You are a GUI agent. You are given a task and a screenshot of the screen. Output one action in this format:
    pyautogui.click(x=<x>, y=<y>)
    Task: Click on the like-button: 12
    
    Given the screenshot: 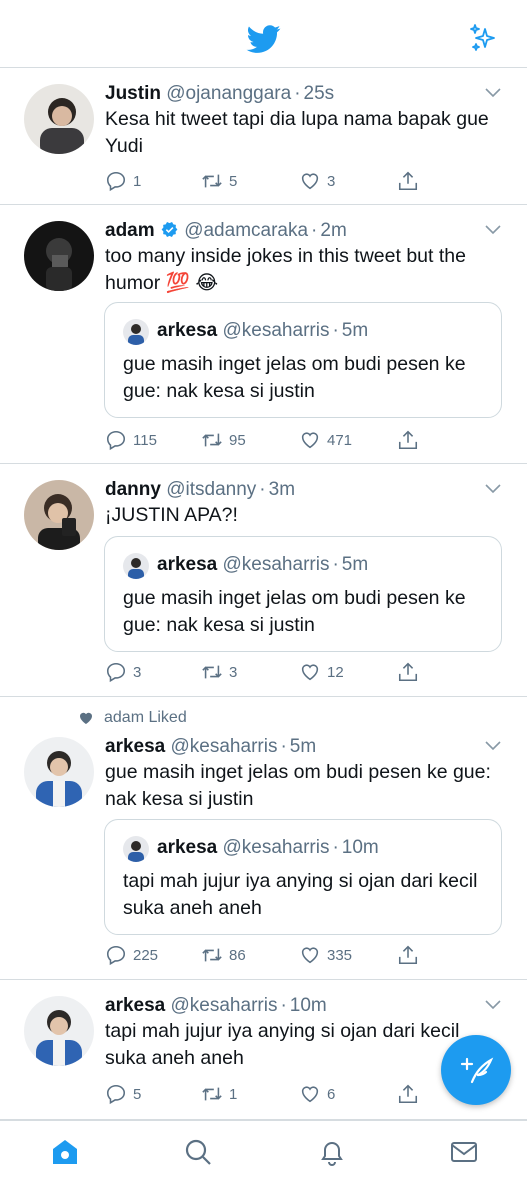 What is the action you would take?
    pyautogui.click(x=321, y=672)
    